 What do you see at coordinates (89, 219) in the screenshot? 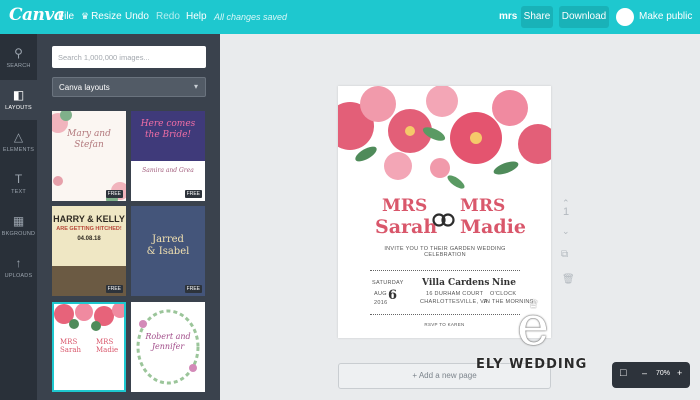
I see `thumb-3-line-1: HARRY & KELLY` at bounding box center [89, 219].